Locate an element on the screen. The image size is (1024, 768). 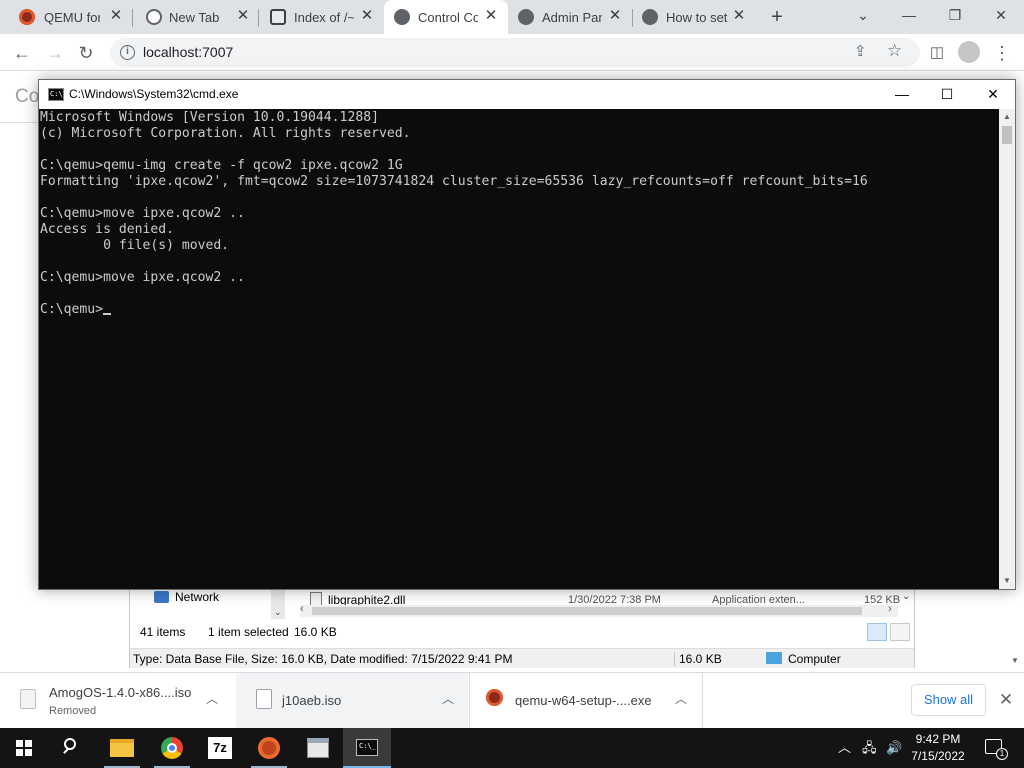
menu-kebab-icon: ⋮ is located at coordinates (1002, 53).